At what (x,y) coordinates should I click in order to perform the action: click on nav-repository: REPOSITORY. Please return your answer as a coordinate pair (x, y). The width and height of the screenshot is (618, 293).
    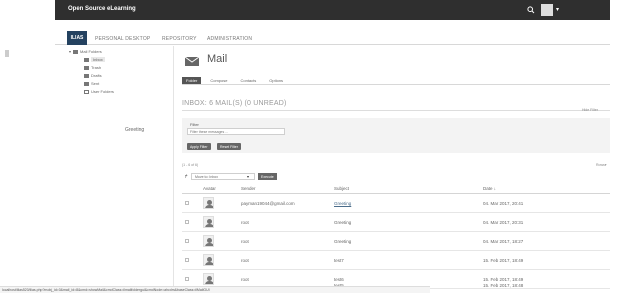
    Looking at the image, I should click on (179, 39).